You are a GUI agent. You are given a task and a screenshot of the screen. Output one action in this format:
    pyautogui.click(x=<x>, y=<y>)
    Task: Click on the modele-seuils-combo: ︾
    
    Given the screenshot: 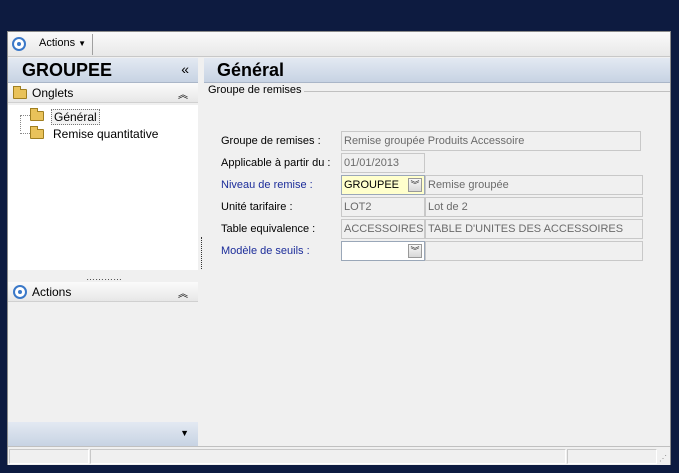 What is the action you would take?
    pyautogui.click(x=383, y=251)
    